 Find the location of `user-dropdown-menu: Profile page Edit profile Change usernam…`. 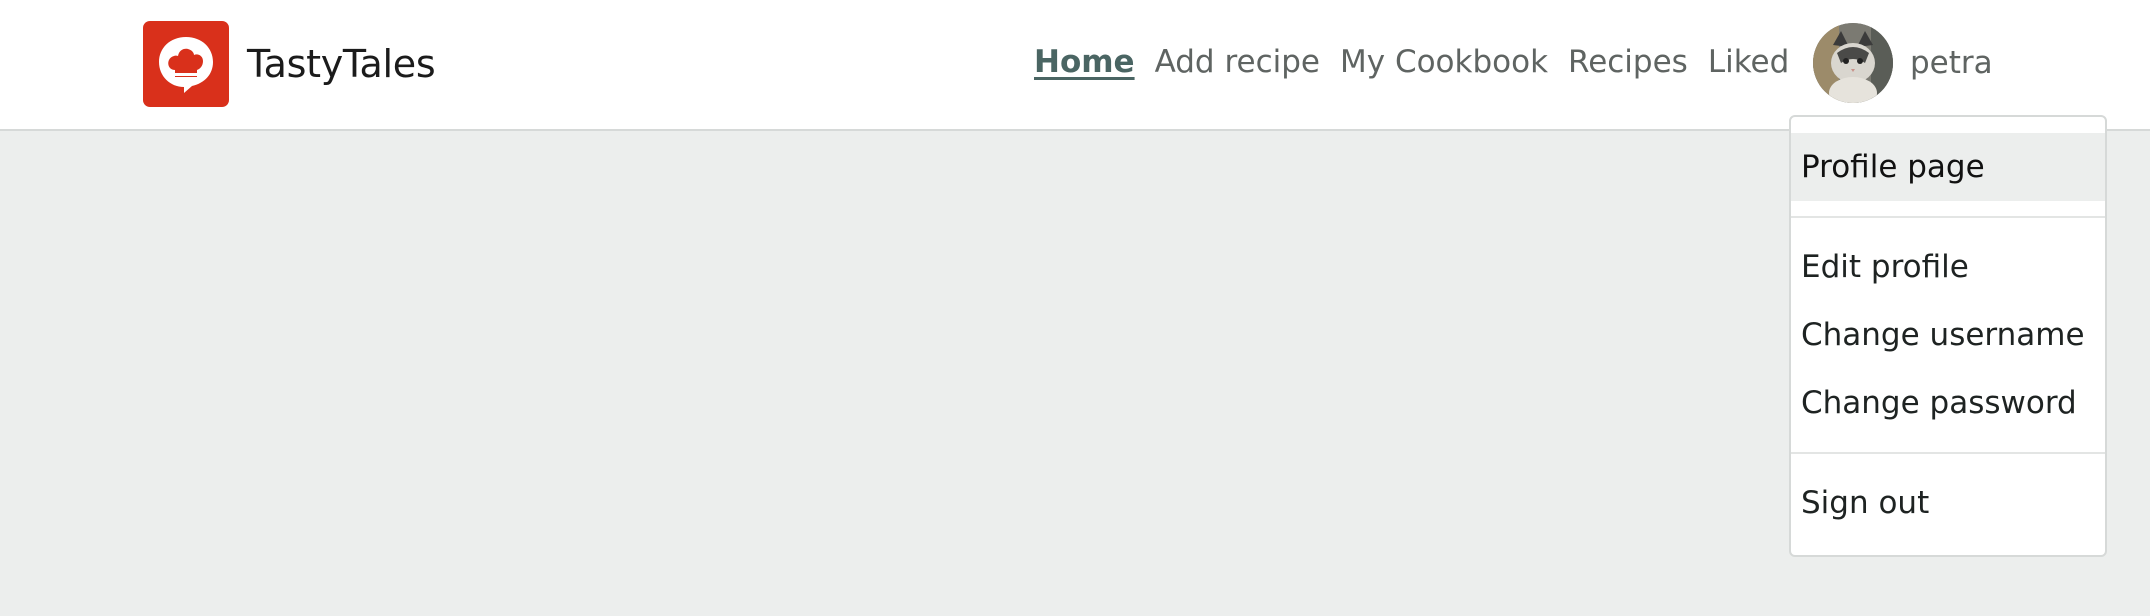

user-dropdown-menu: Profile page Edit profile Change usernam… is located at coordinates (1948, 336).